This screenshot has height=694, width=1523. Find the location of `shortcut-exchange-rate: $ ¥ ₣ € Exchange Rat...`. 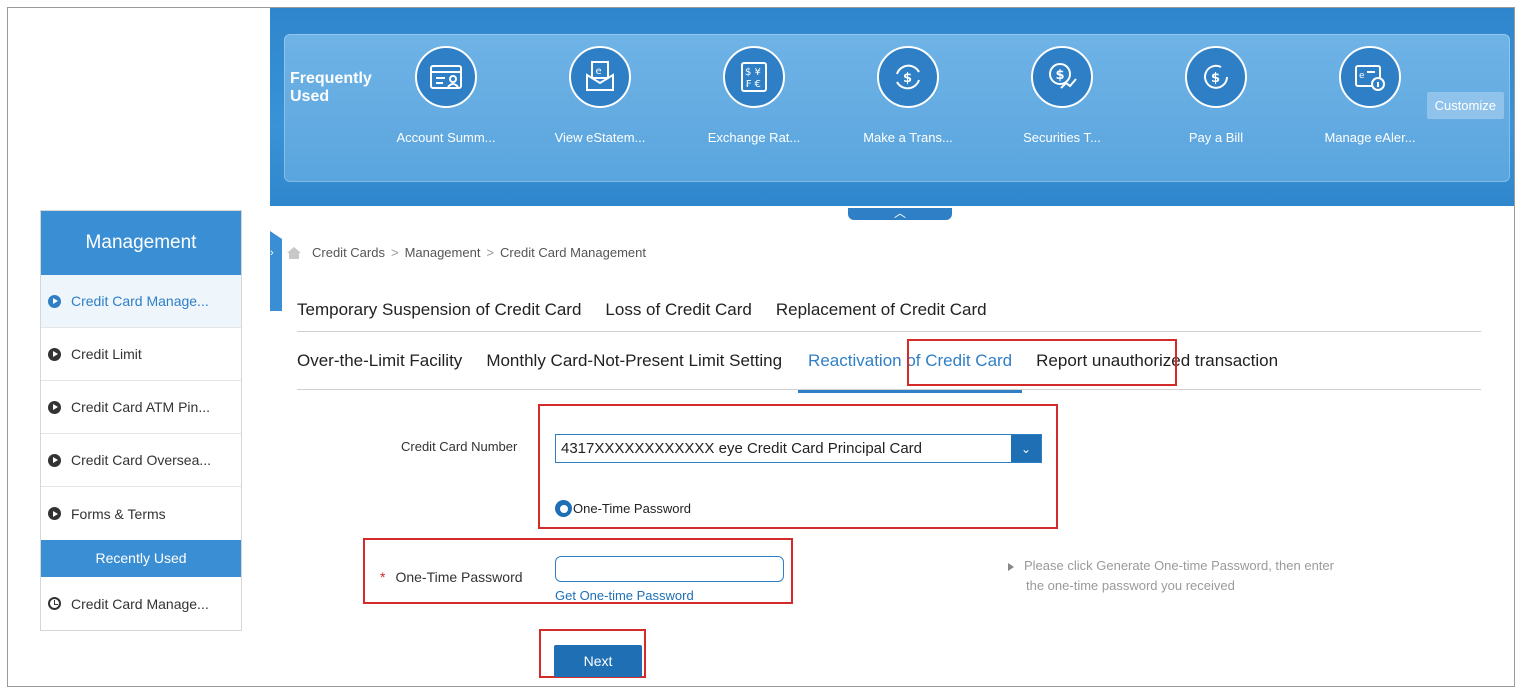

shortcut-exchange-rate: $ ¥ ₣ € Exchange Rat... is located at coordinates (754, 95).